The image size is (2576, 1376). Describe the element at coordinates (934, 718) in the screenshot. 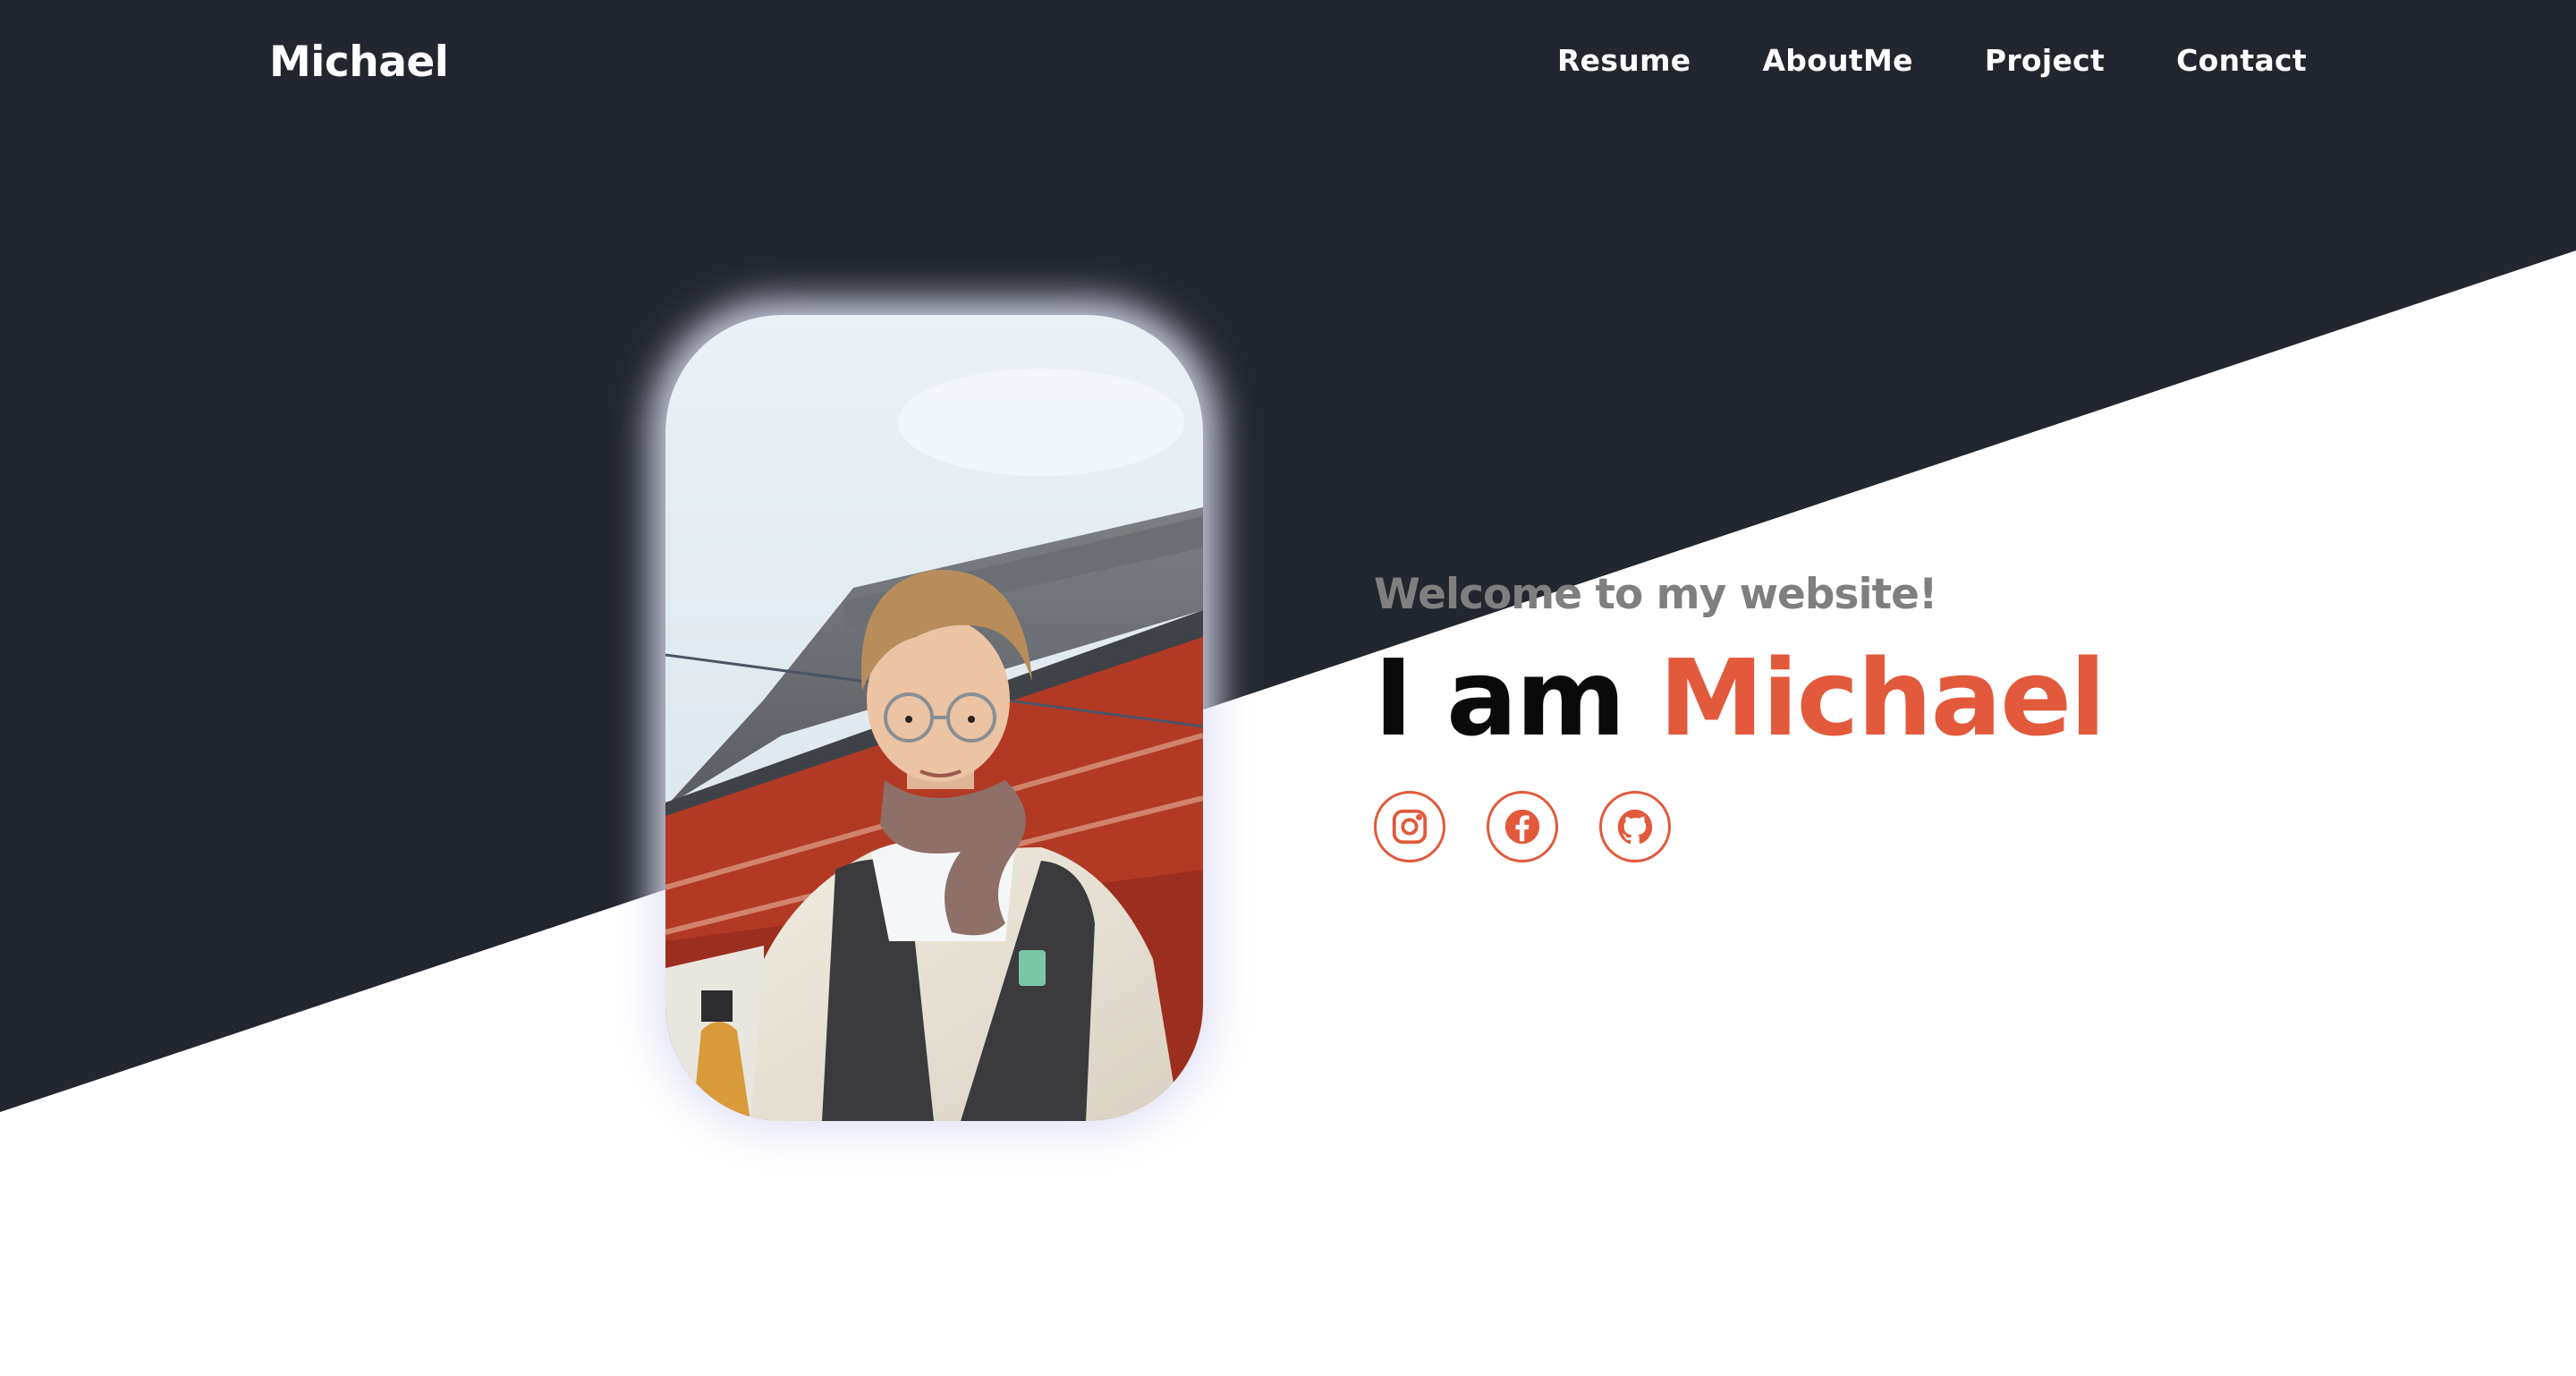

I see `profile-photo` at that location.